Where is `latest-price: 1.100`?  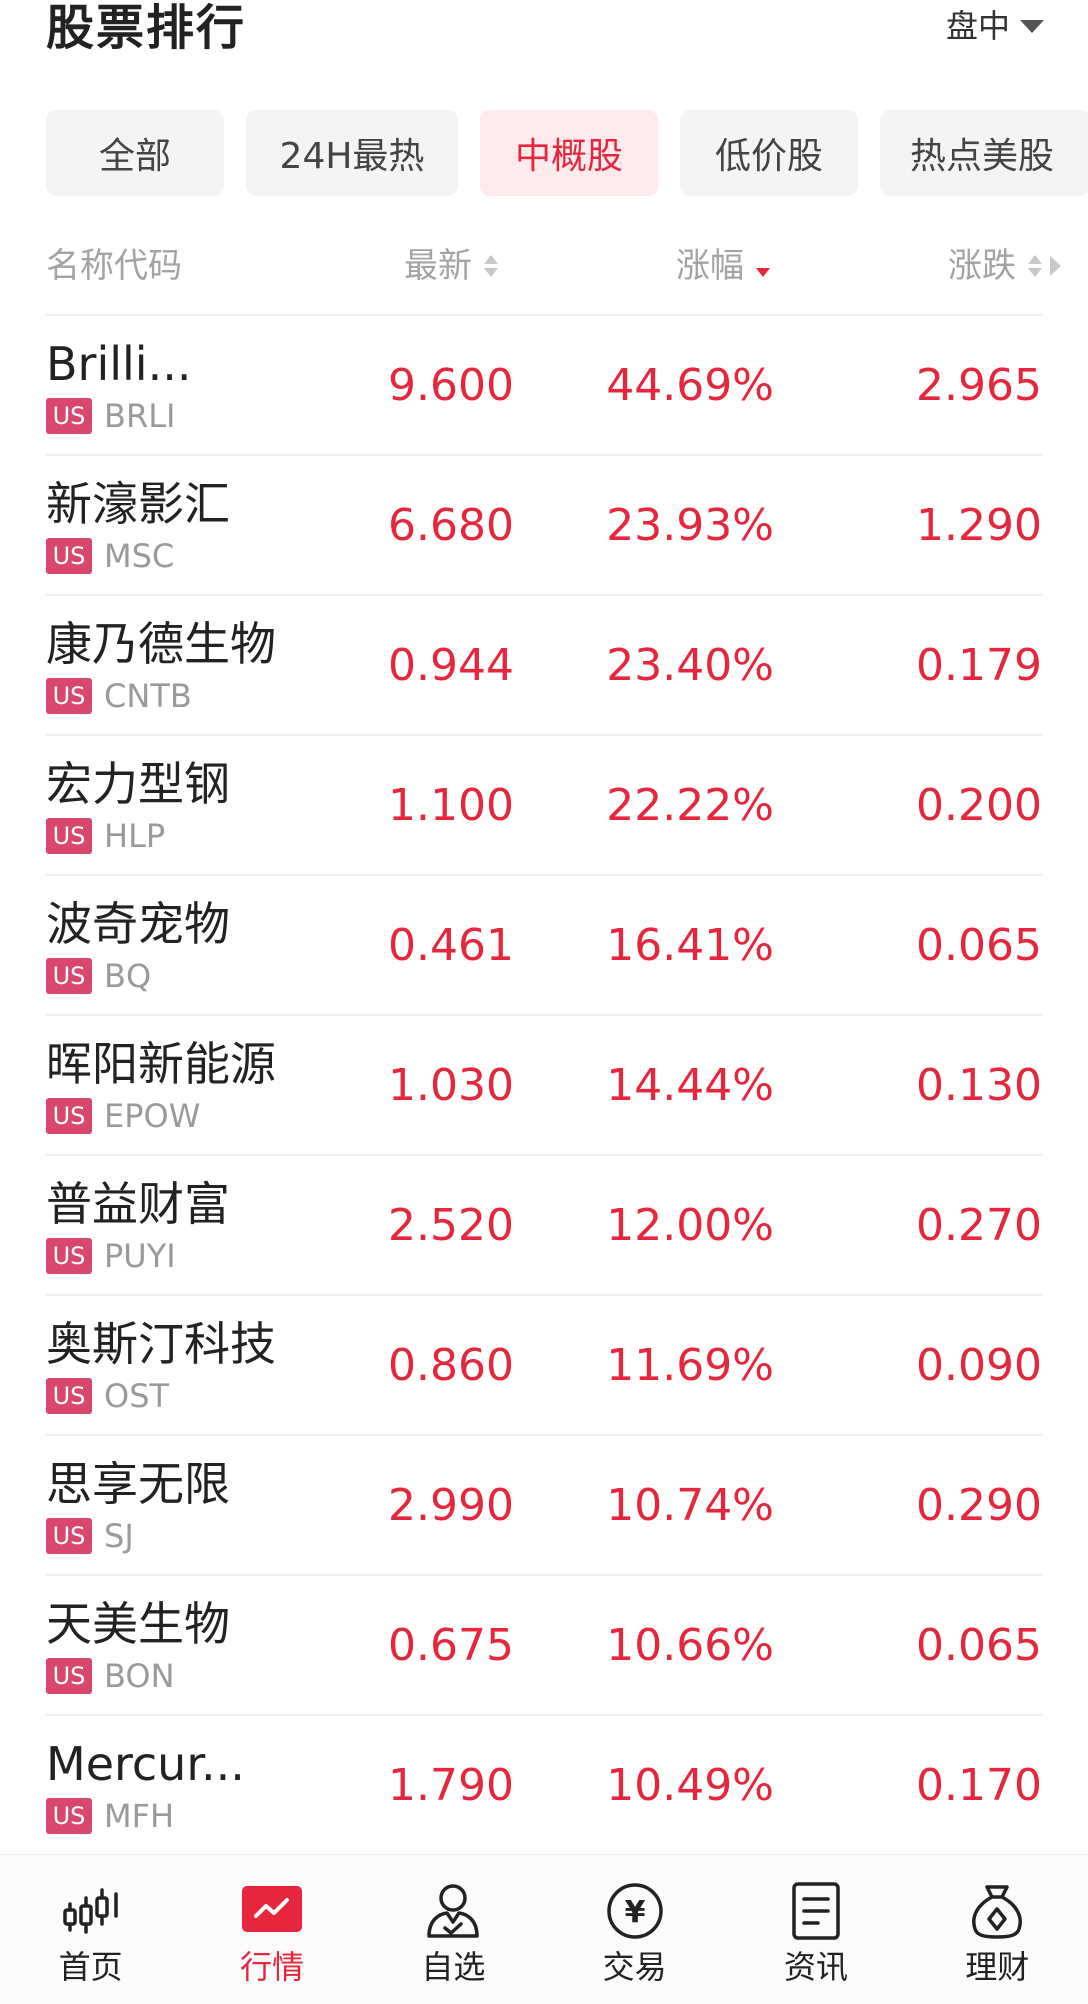 latest-price: 1.100 is located at coordinates (451, 805).